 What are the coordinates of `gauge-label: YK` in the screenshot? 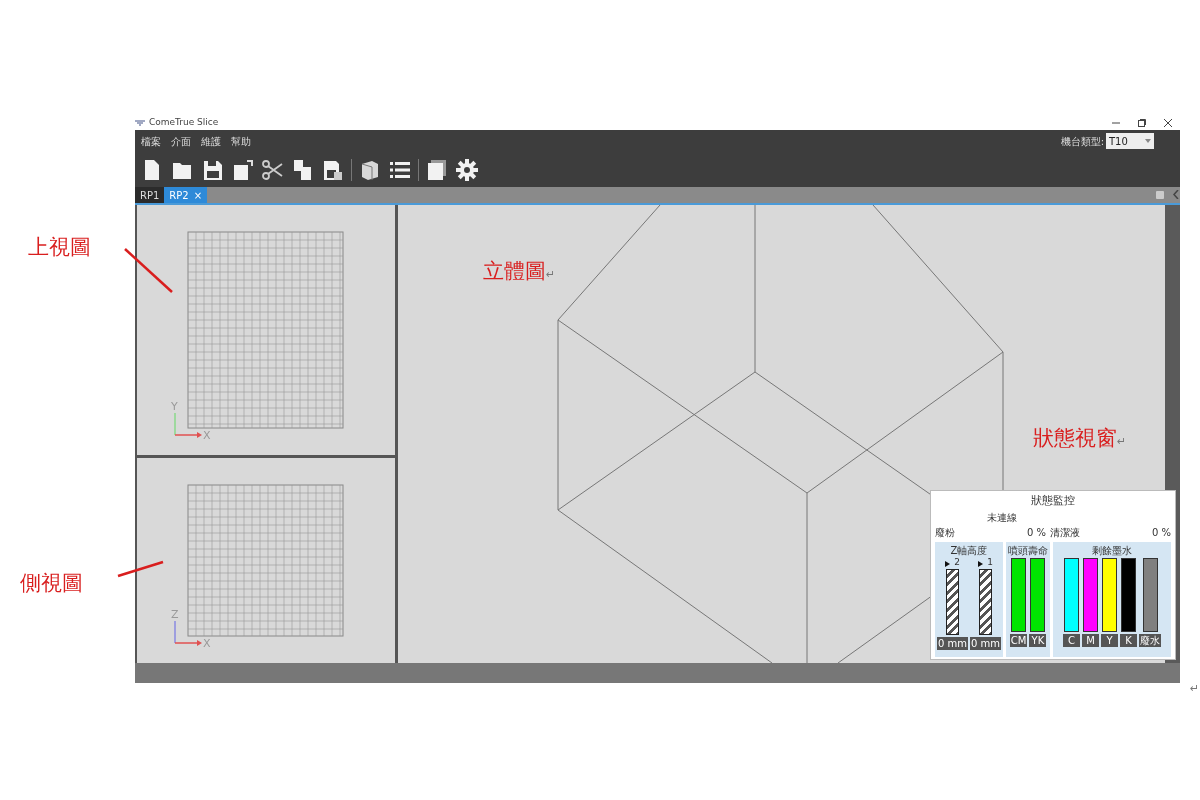 It's located at (1038, 640).